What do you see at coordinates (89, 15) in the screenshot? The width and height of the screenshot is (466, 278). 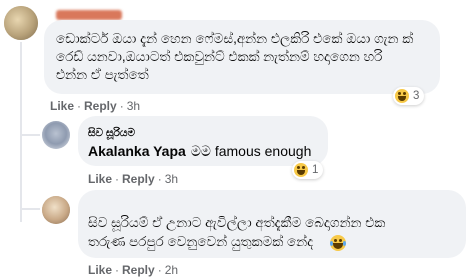 I see `redacted-commenter-name` at bounding box center [89, 15].